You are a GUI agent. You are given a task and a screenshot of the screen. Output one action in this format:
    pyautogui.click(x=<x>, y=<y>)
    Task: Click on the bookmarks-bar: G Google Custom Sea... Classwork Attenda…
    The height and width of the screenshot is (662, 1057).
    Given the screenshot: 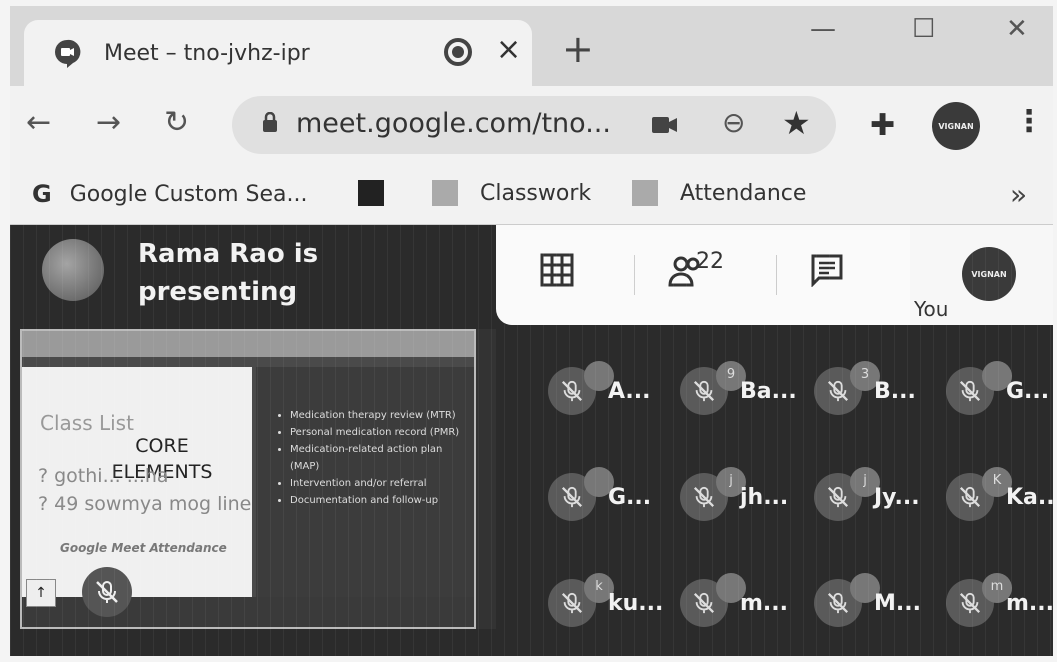 What is the action you would take?
    pyautogui.click(x=531, y=195)
    